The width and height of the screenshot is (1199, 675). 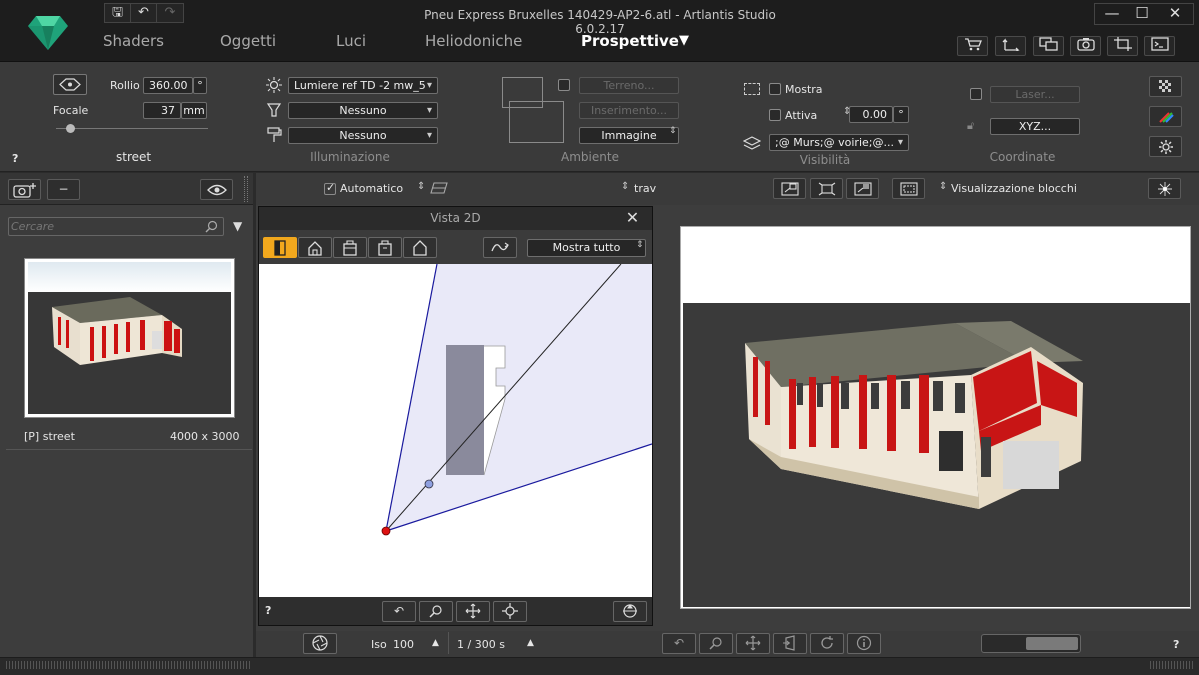 I want to click on coordinates-group-label: Coordinate, so click(x=1022, y=157).